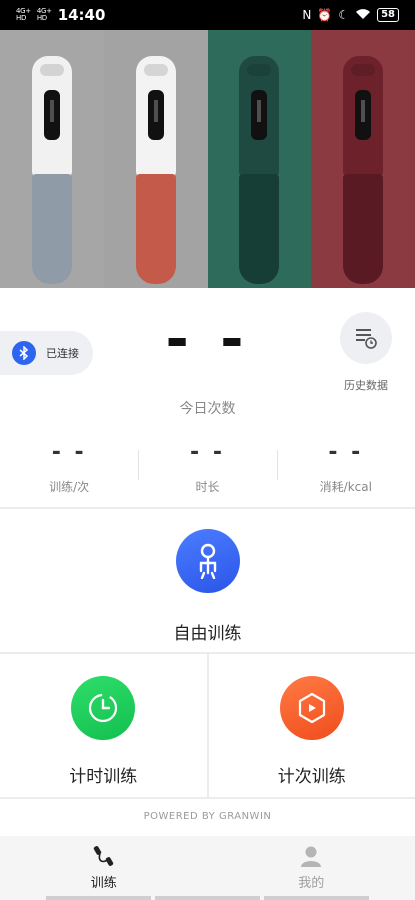 The image size is (415, 900). What do you see at coordinates (62, 353) in the screenshot?
I see `connection-label: 已连接` at bounding box center [62, 353].